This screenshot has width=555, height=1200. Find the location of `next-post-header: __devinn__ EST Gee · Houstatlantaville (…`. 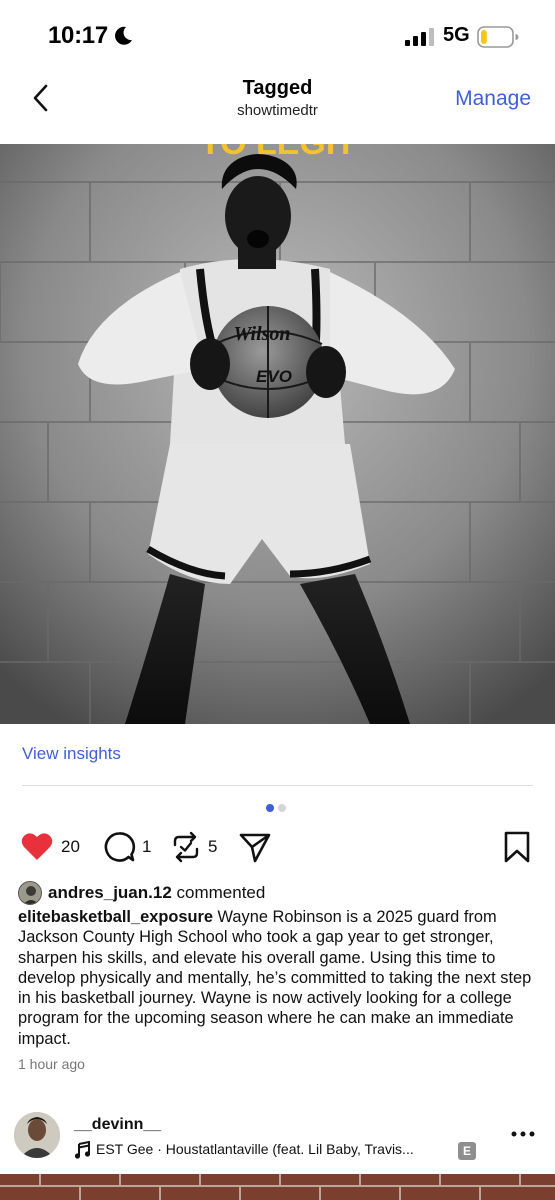

next-post-header: __devinn__ EST Gee · Houstatlantaville (… is located at coordinates (277, 1142).